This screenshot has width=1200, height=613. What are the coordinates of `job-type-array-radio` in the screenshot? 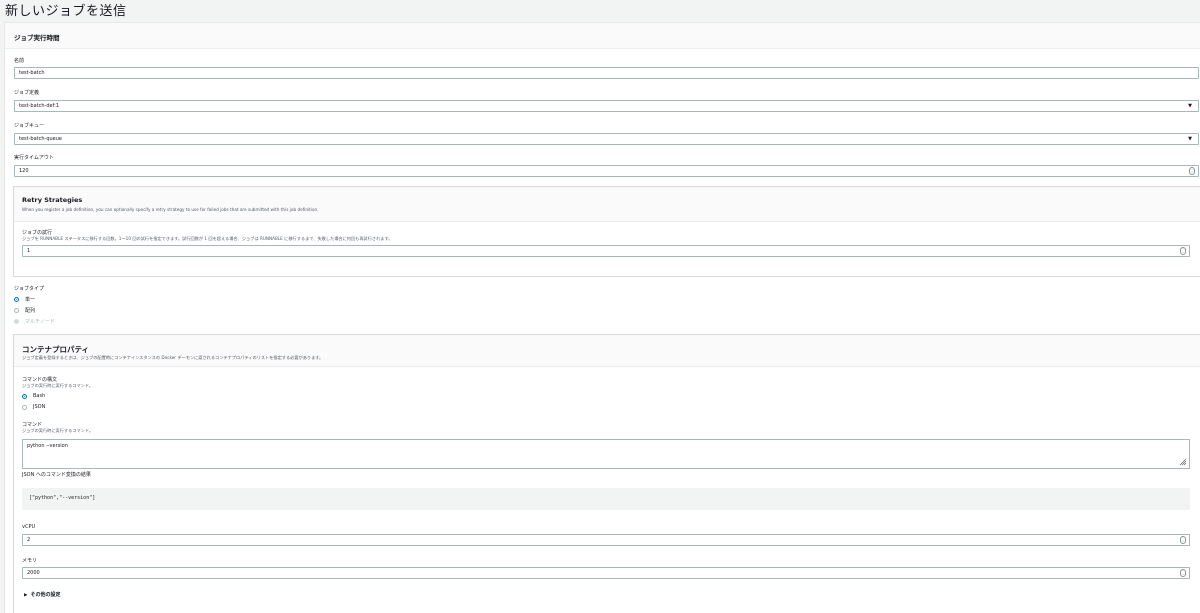 It's located at (16, 310).